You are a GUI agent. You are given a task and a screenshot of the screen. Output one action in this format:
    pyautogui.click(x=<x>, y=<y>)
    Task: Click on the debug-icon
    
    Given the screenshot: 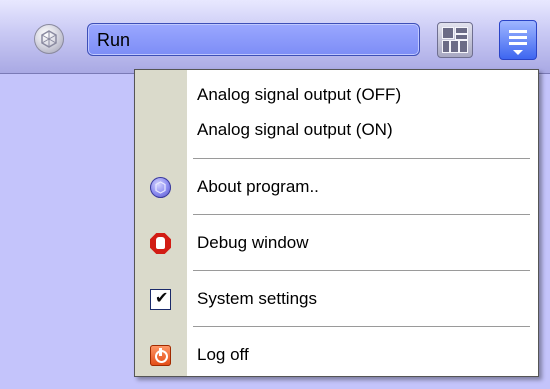 What is the action you would take?
    pyautogui.click(x=160, y=243)
    